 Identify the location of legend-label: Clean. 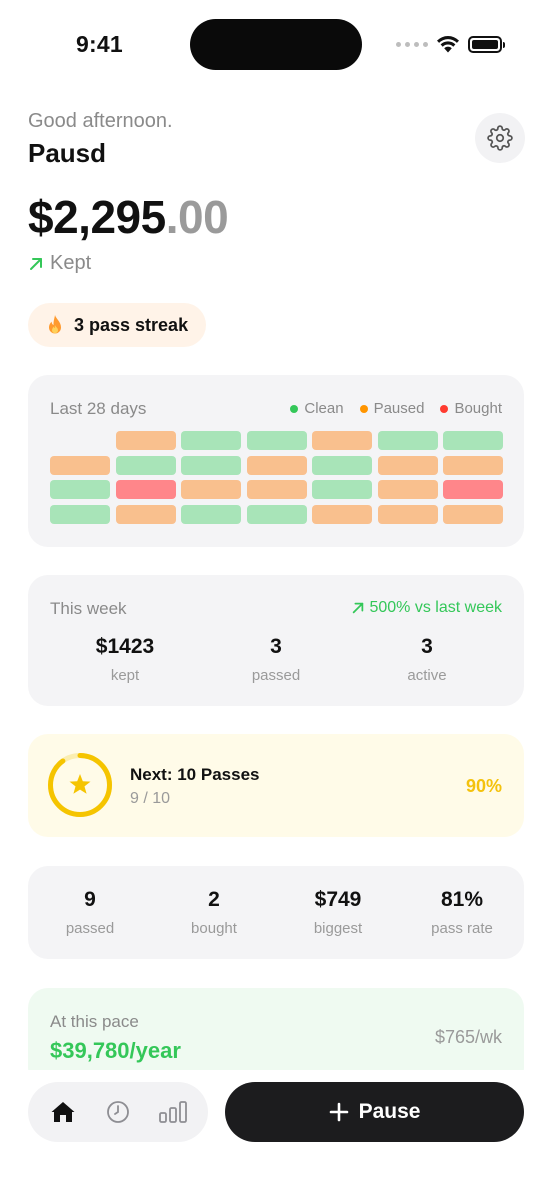
(324, 408).